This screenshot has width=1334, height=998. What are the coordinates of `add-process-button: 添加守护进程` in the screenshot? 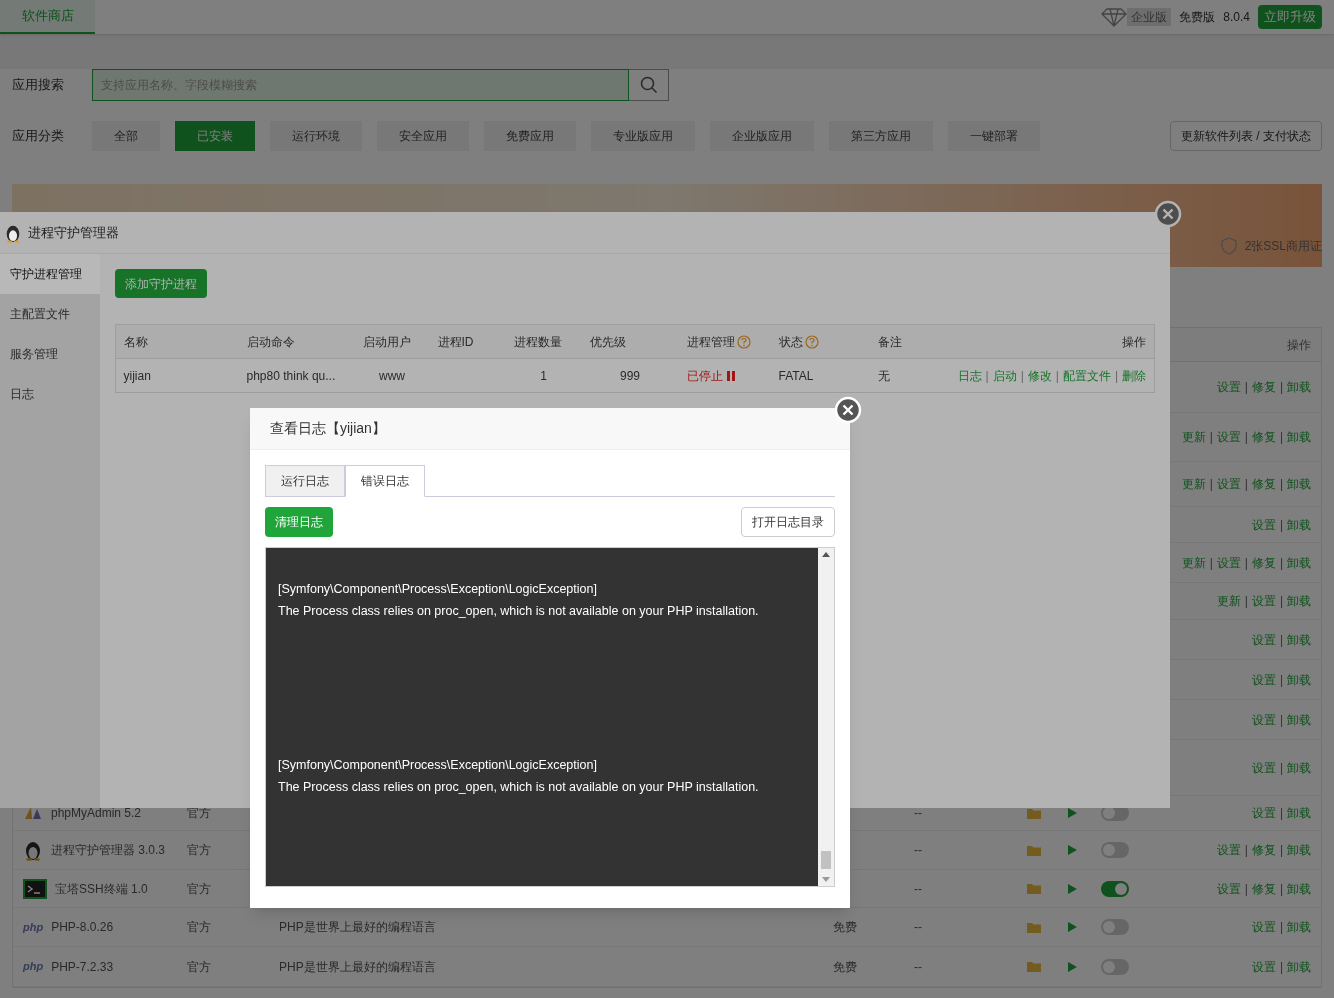 It's located at (160, 283).